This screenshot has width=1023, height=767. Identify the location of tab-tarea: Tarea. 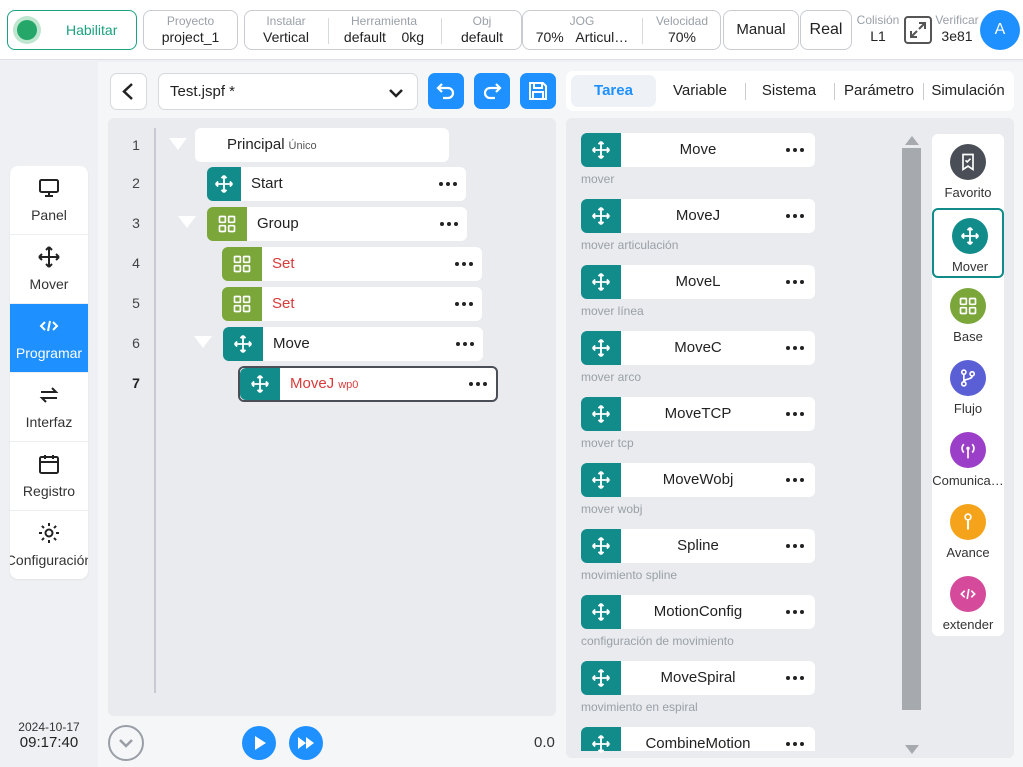
(613, 91).